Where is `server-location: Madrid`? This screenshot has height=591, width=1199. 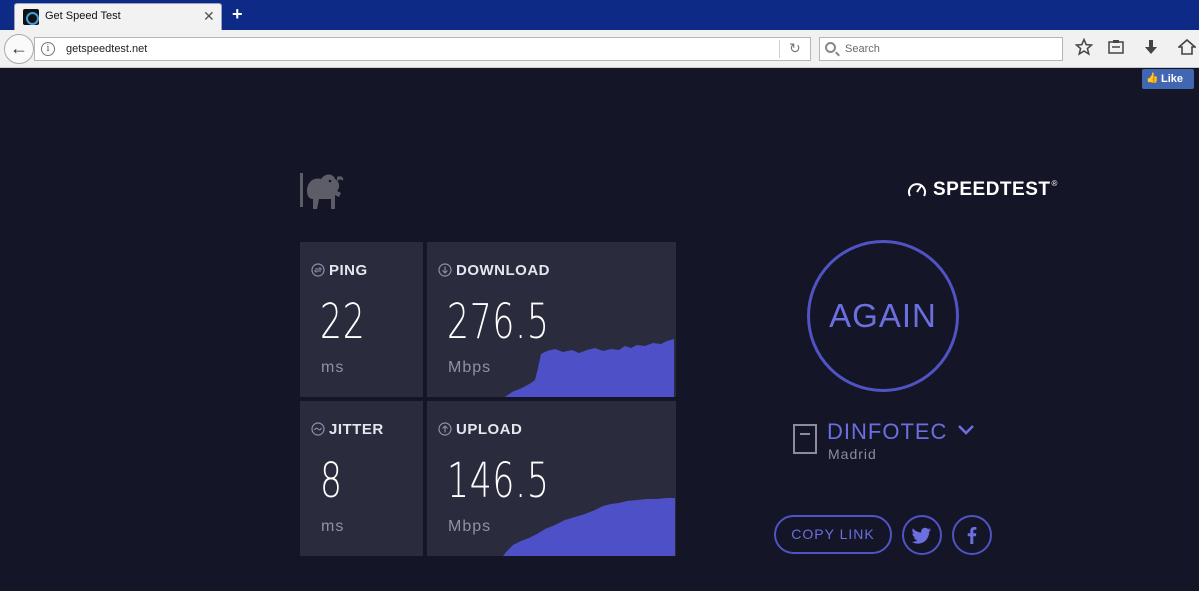 server-location: Madrid is located at coordinates (852, 454).